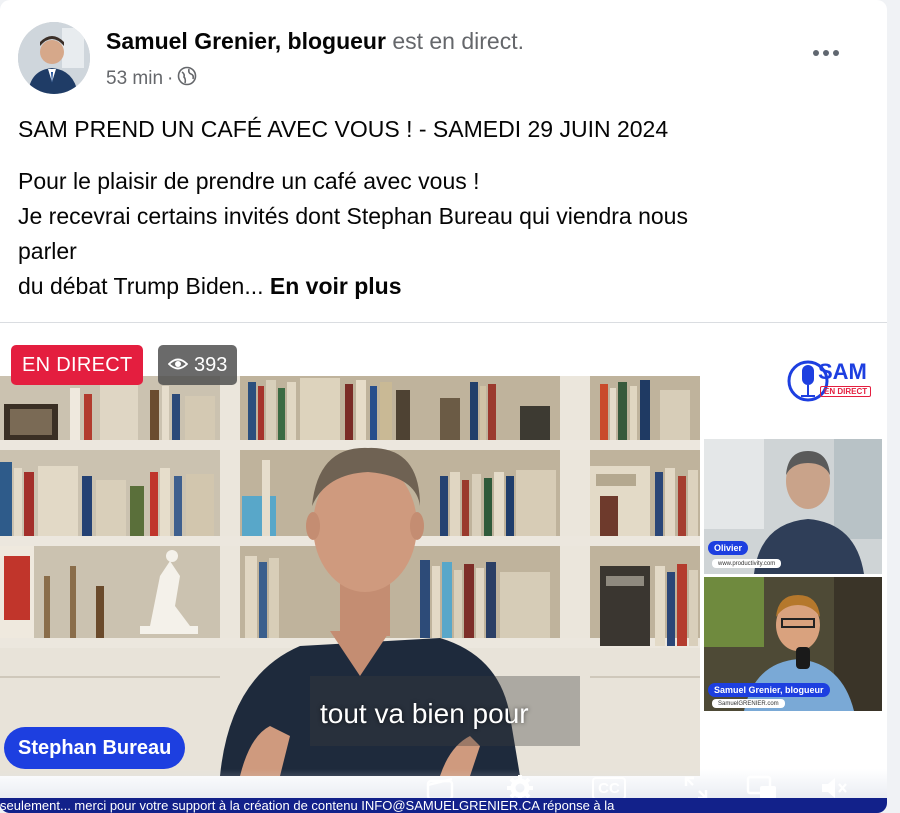 Image resolution: width=900 pixels, height=813 pixels. What do you see at coordinates (826, 53) in the screenshot?
I see `more-options-icon` at bounding box center [826, 53].